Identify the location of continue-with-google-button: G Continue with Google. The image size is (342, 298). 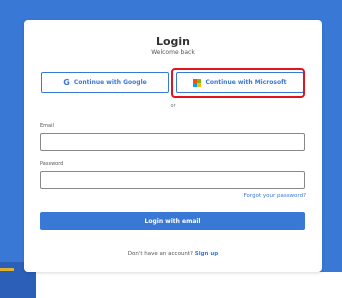
(105, 82).